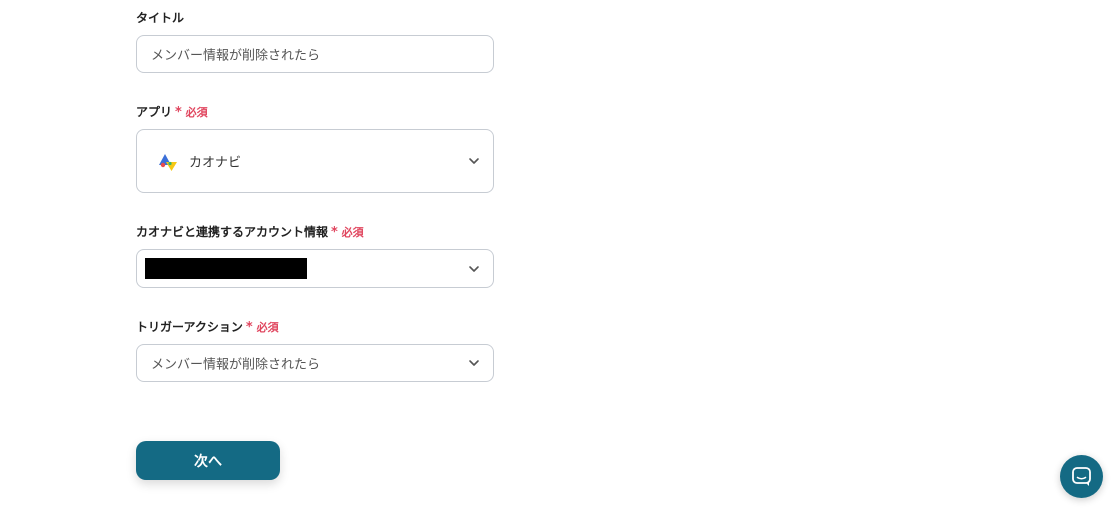 Image resolution: width=1116 pixels, height=519 pixels. What do you see at coordinates (315, 161) in the screenshot?
I see `app-select: カオナビ` at bounding box center [315, 161].